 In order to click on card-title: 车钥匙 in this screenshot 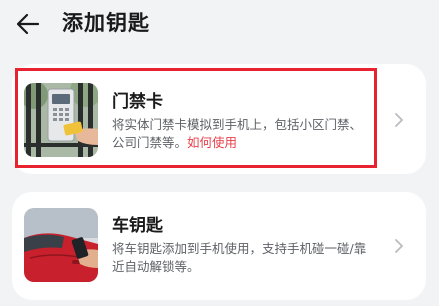, I will do `click(137, 226)`.